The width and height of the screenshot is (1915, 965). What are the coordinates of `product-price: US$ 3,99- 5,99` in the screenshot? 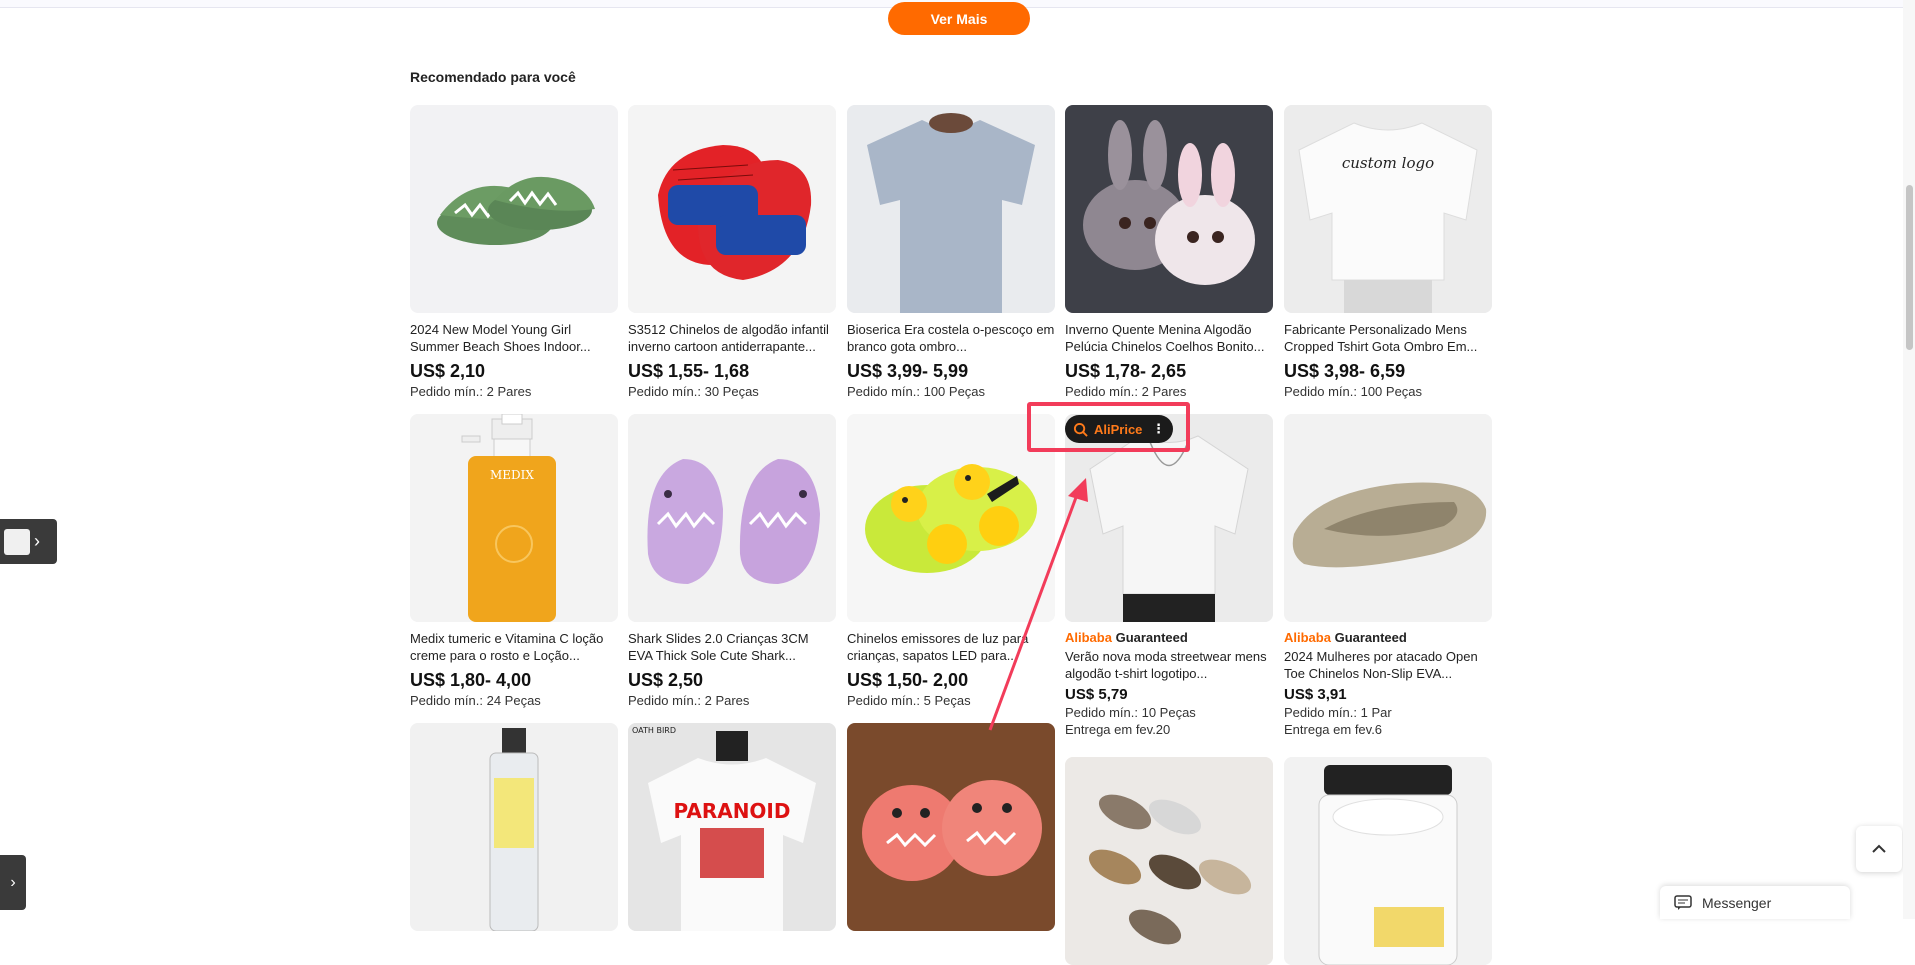 It's located at (908, 371).